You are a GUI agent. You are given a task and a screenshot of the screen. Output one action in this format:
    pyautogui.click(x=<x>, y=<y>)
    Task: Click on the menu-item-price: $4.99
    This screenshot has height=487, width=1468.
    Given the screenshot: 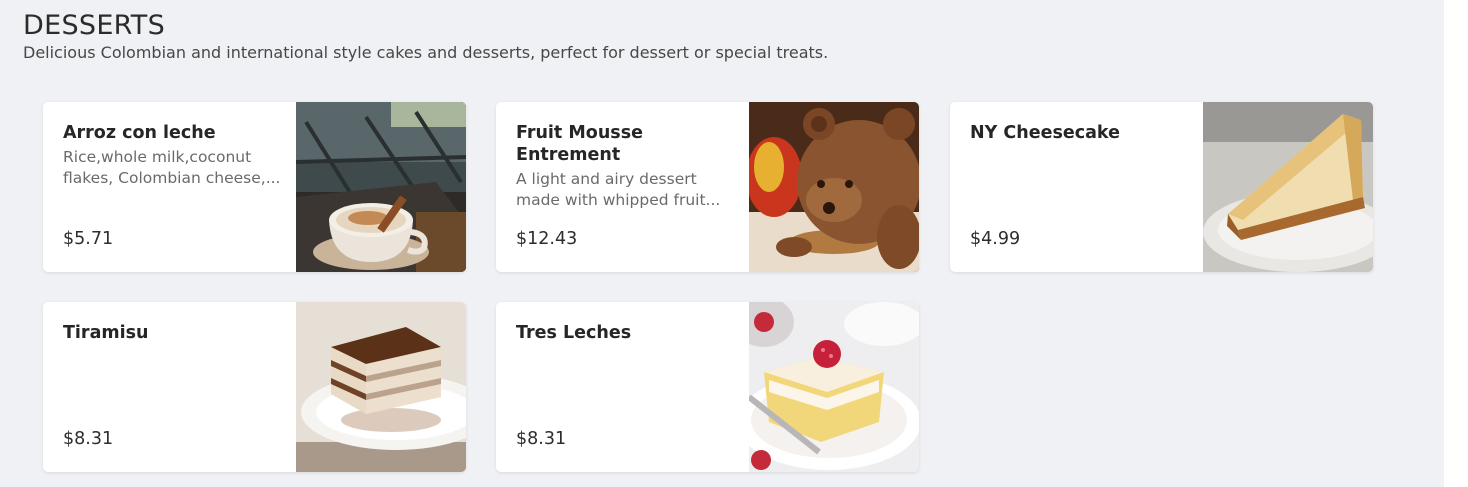 What is the action you would take?
    pyautogui.click(x=995, y=239)
    